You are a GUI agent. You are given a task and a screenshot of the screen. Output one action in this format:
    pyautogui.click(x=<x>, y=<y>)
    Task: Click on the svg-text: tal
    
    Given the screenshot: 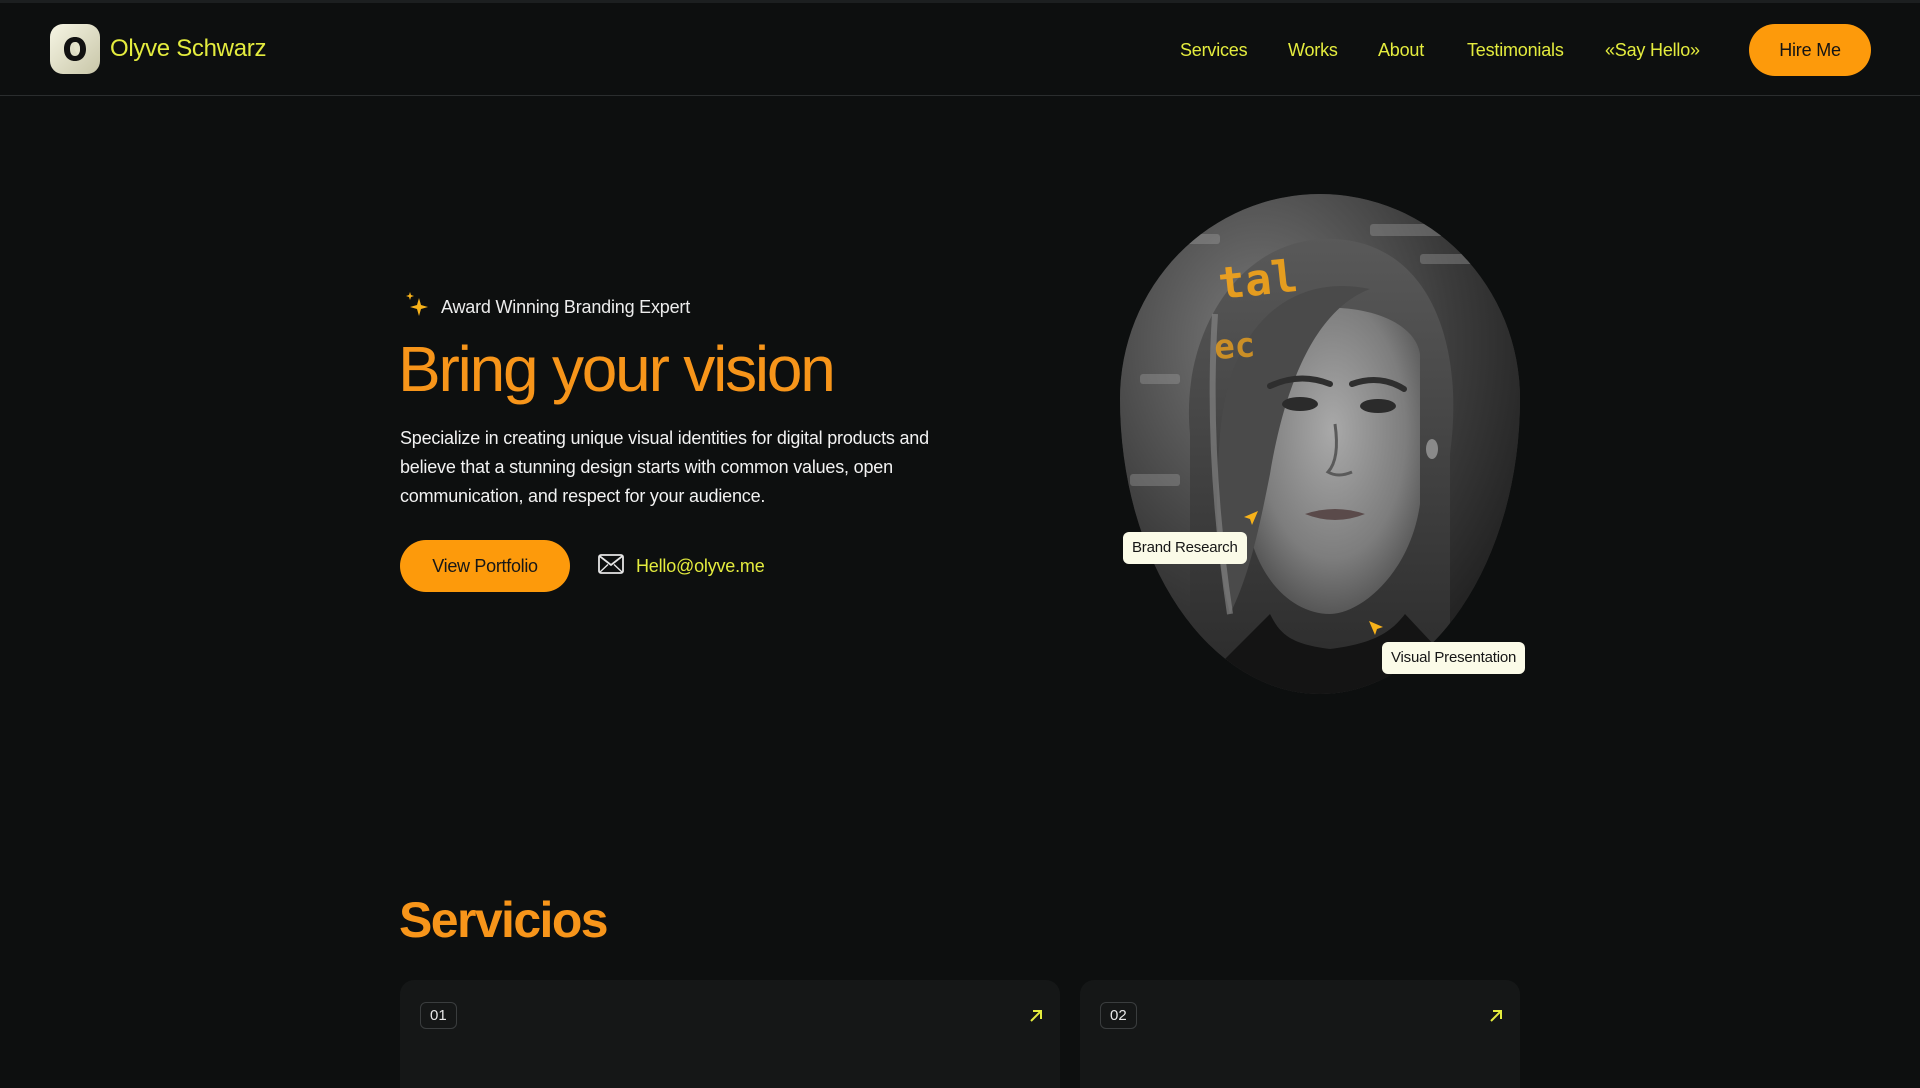 What is the action you would take?
    pyautogui.click(x=1258, y=280)
    